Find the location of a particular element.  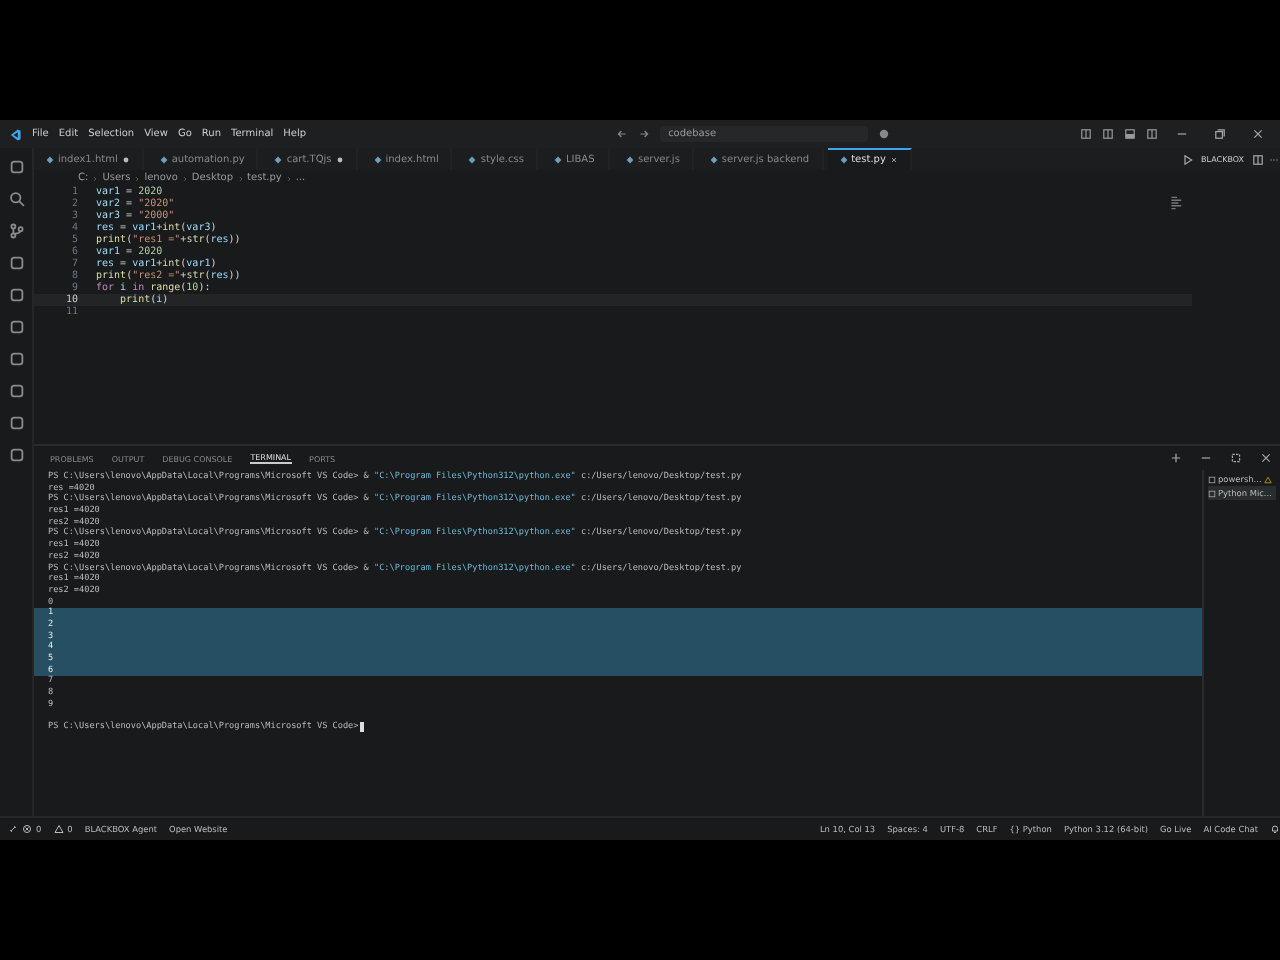

bell-icon is located at coordinates (1275, 829).